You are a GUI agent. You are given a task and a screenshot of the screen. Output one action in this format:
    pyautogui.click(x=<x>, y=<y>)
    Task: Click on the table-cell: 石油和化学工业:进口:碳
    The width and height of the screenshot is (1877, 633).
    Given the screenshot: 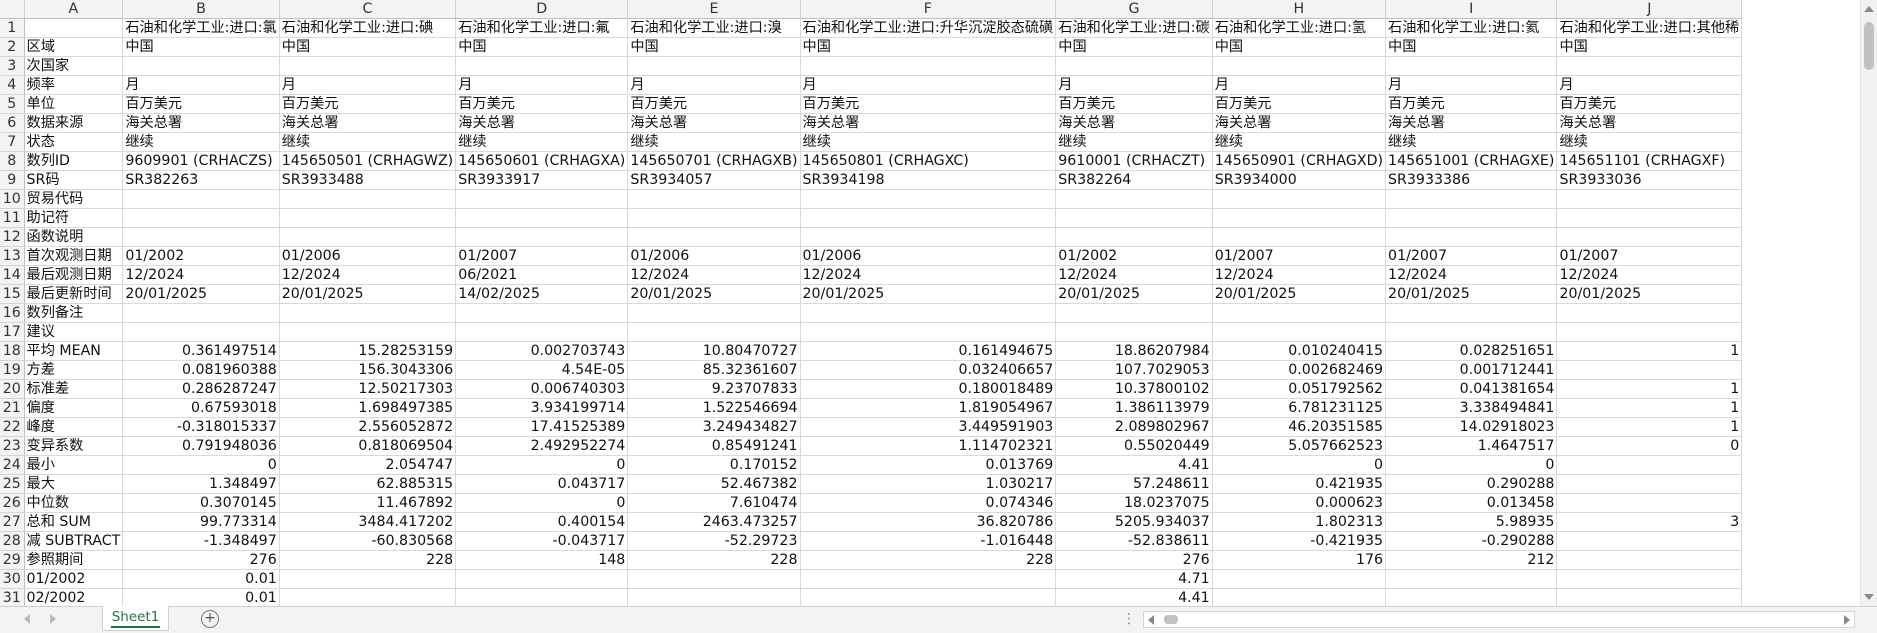 What is the action you would take?
    pyautogui.click(x=1134, y=28)
    